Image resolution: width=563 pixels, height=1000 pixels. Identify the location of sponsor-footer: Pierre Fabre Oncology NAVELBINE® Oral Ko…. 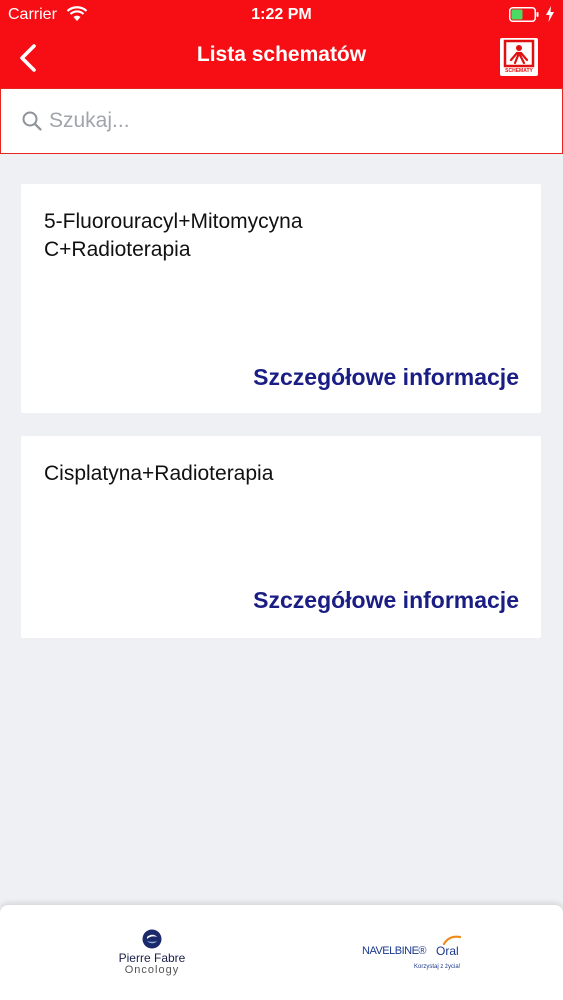
(281, 952).